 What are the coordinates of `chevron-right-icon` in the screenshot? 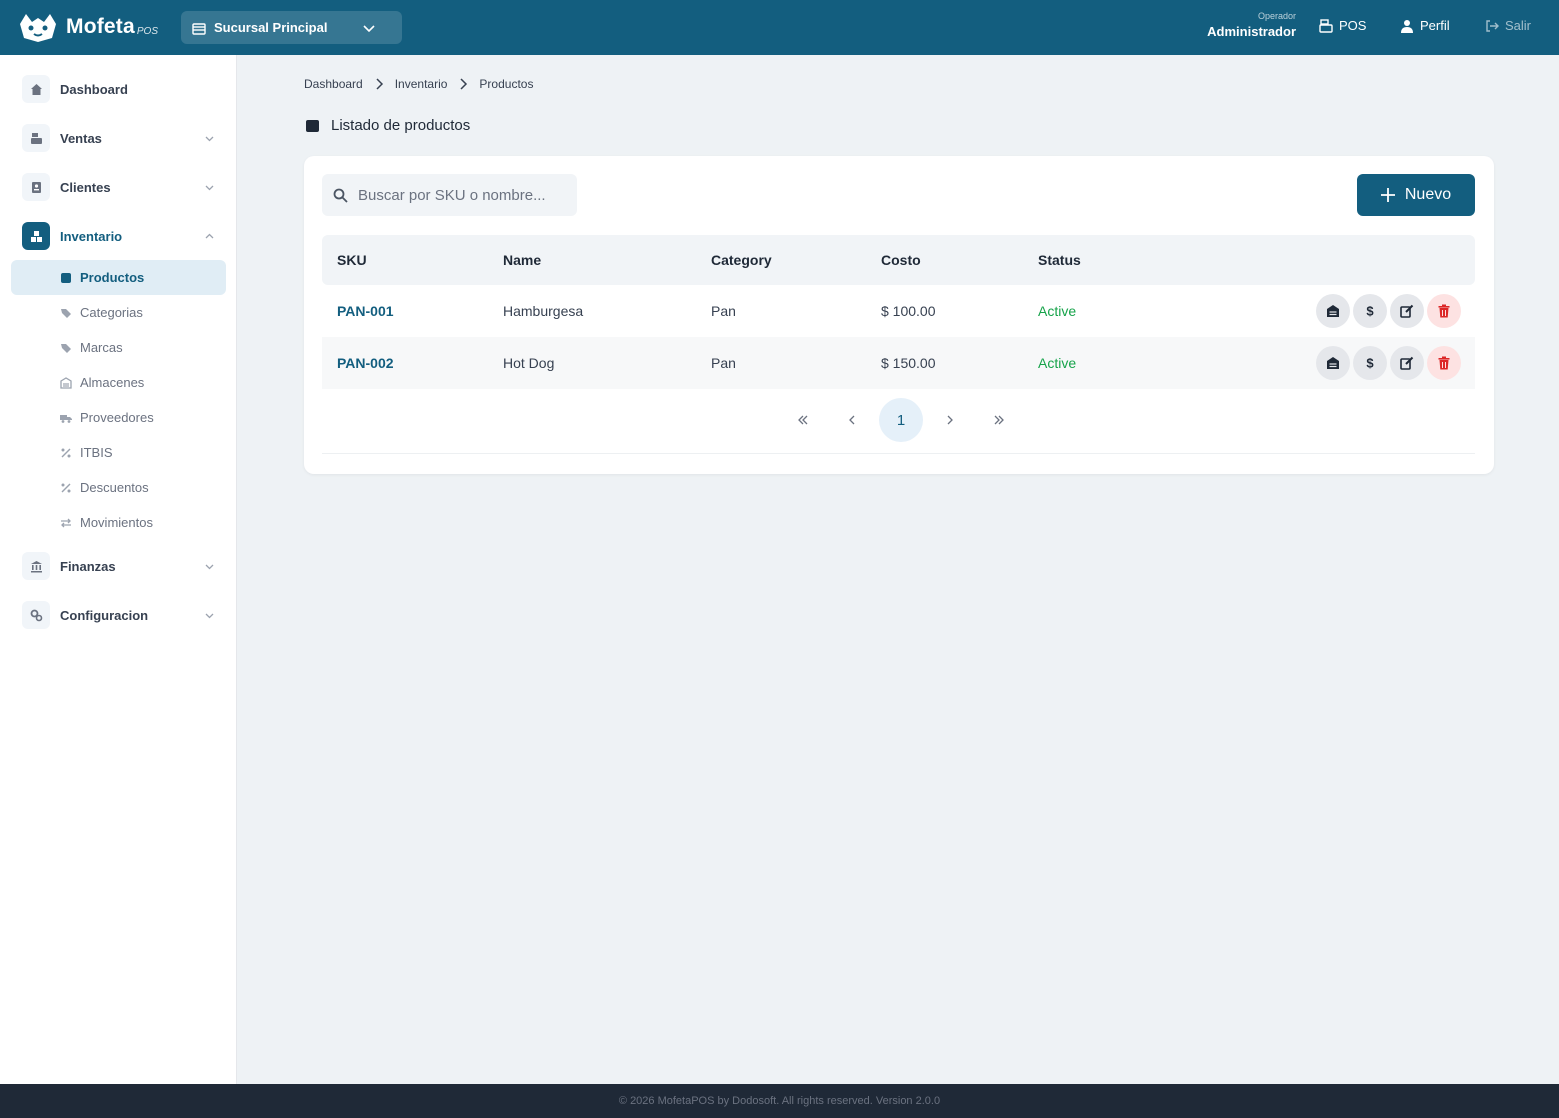 It's located at (379, 84).